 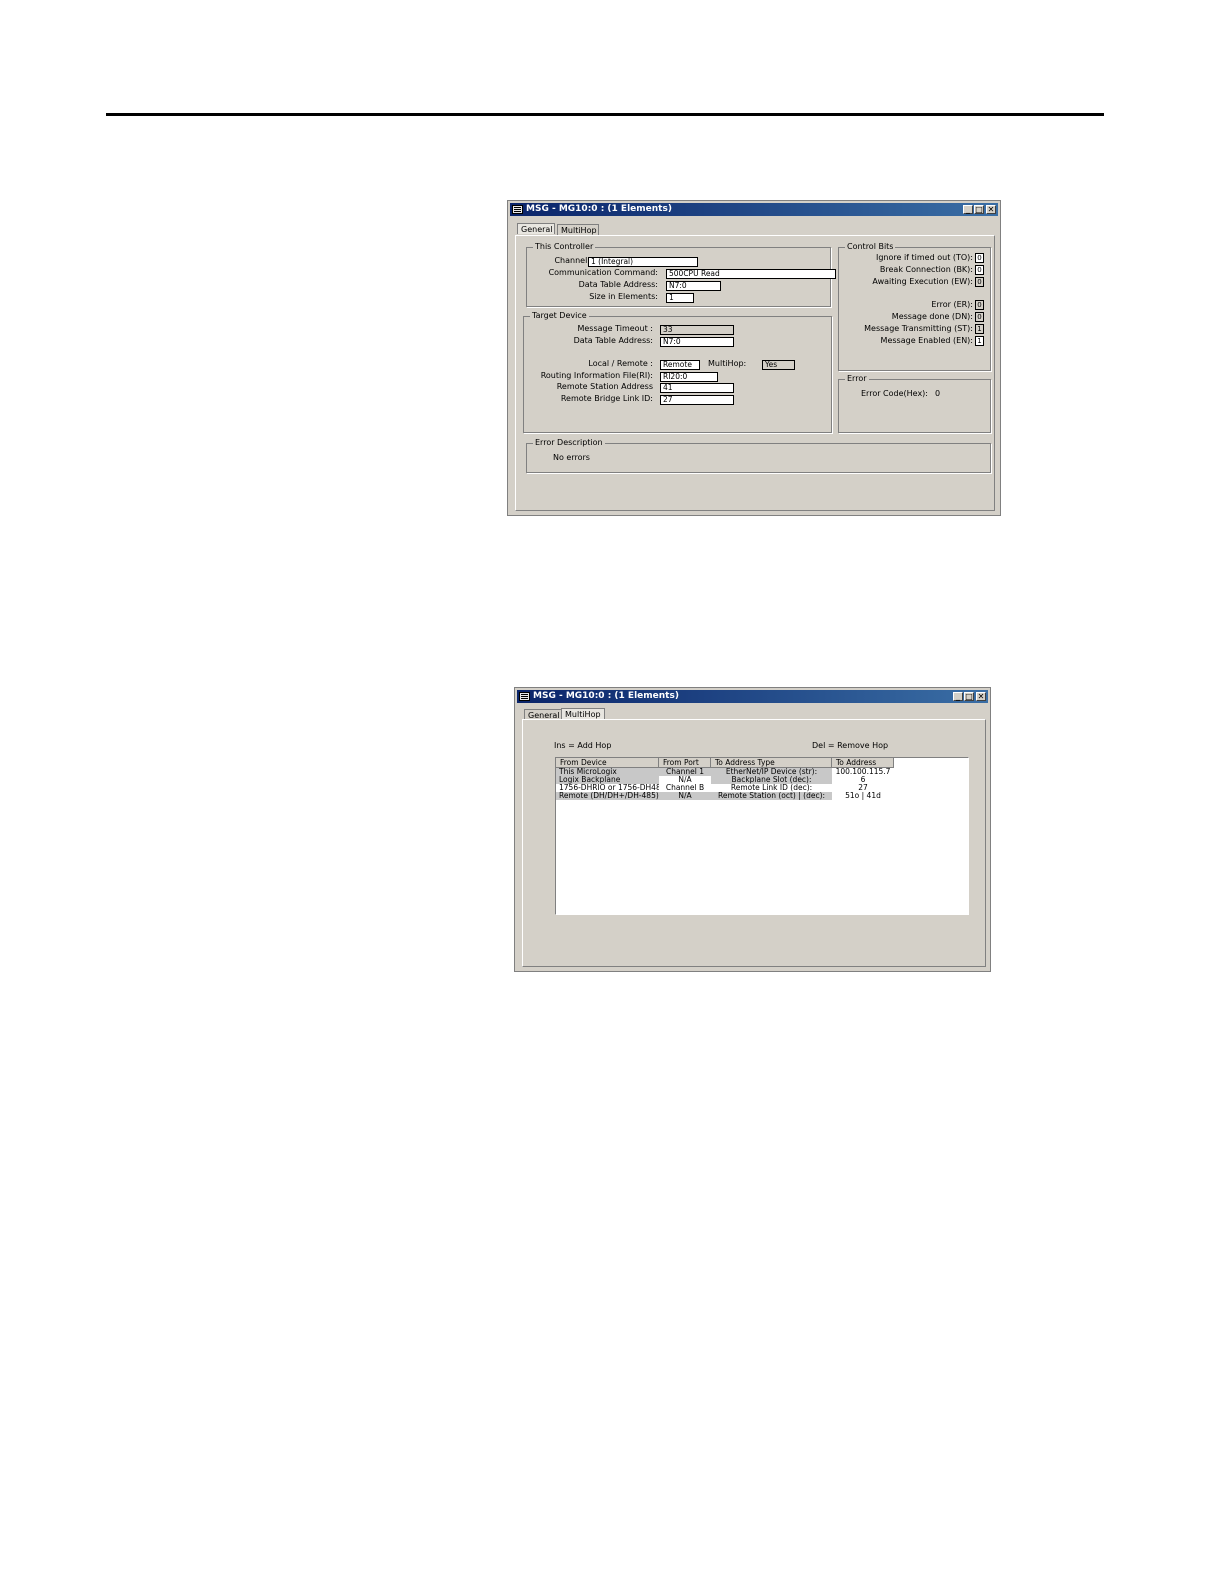 I want to click on multihop-label: MultiHop:, so click(x=727, y=363).